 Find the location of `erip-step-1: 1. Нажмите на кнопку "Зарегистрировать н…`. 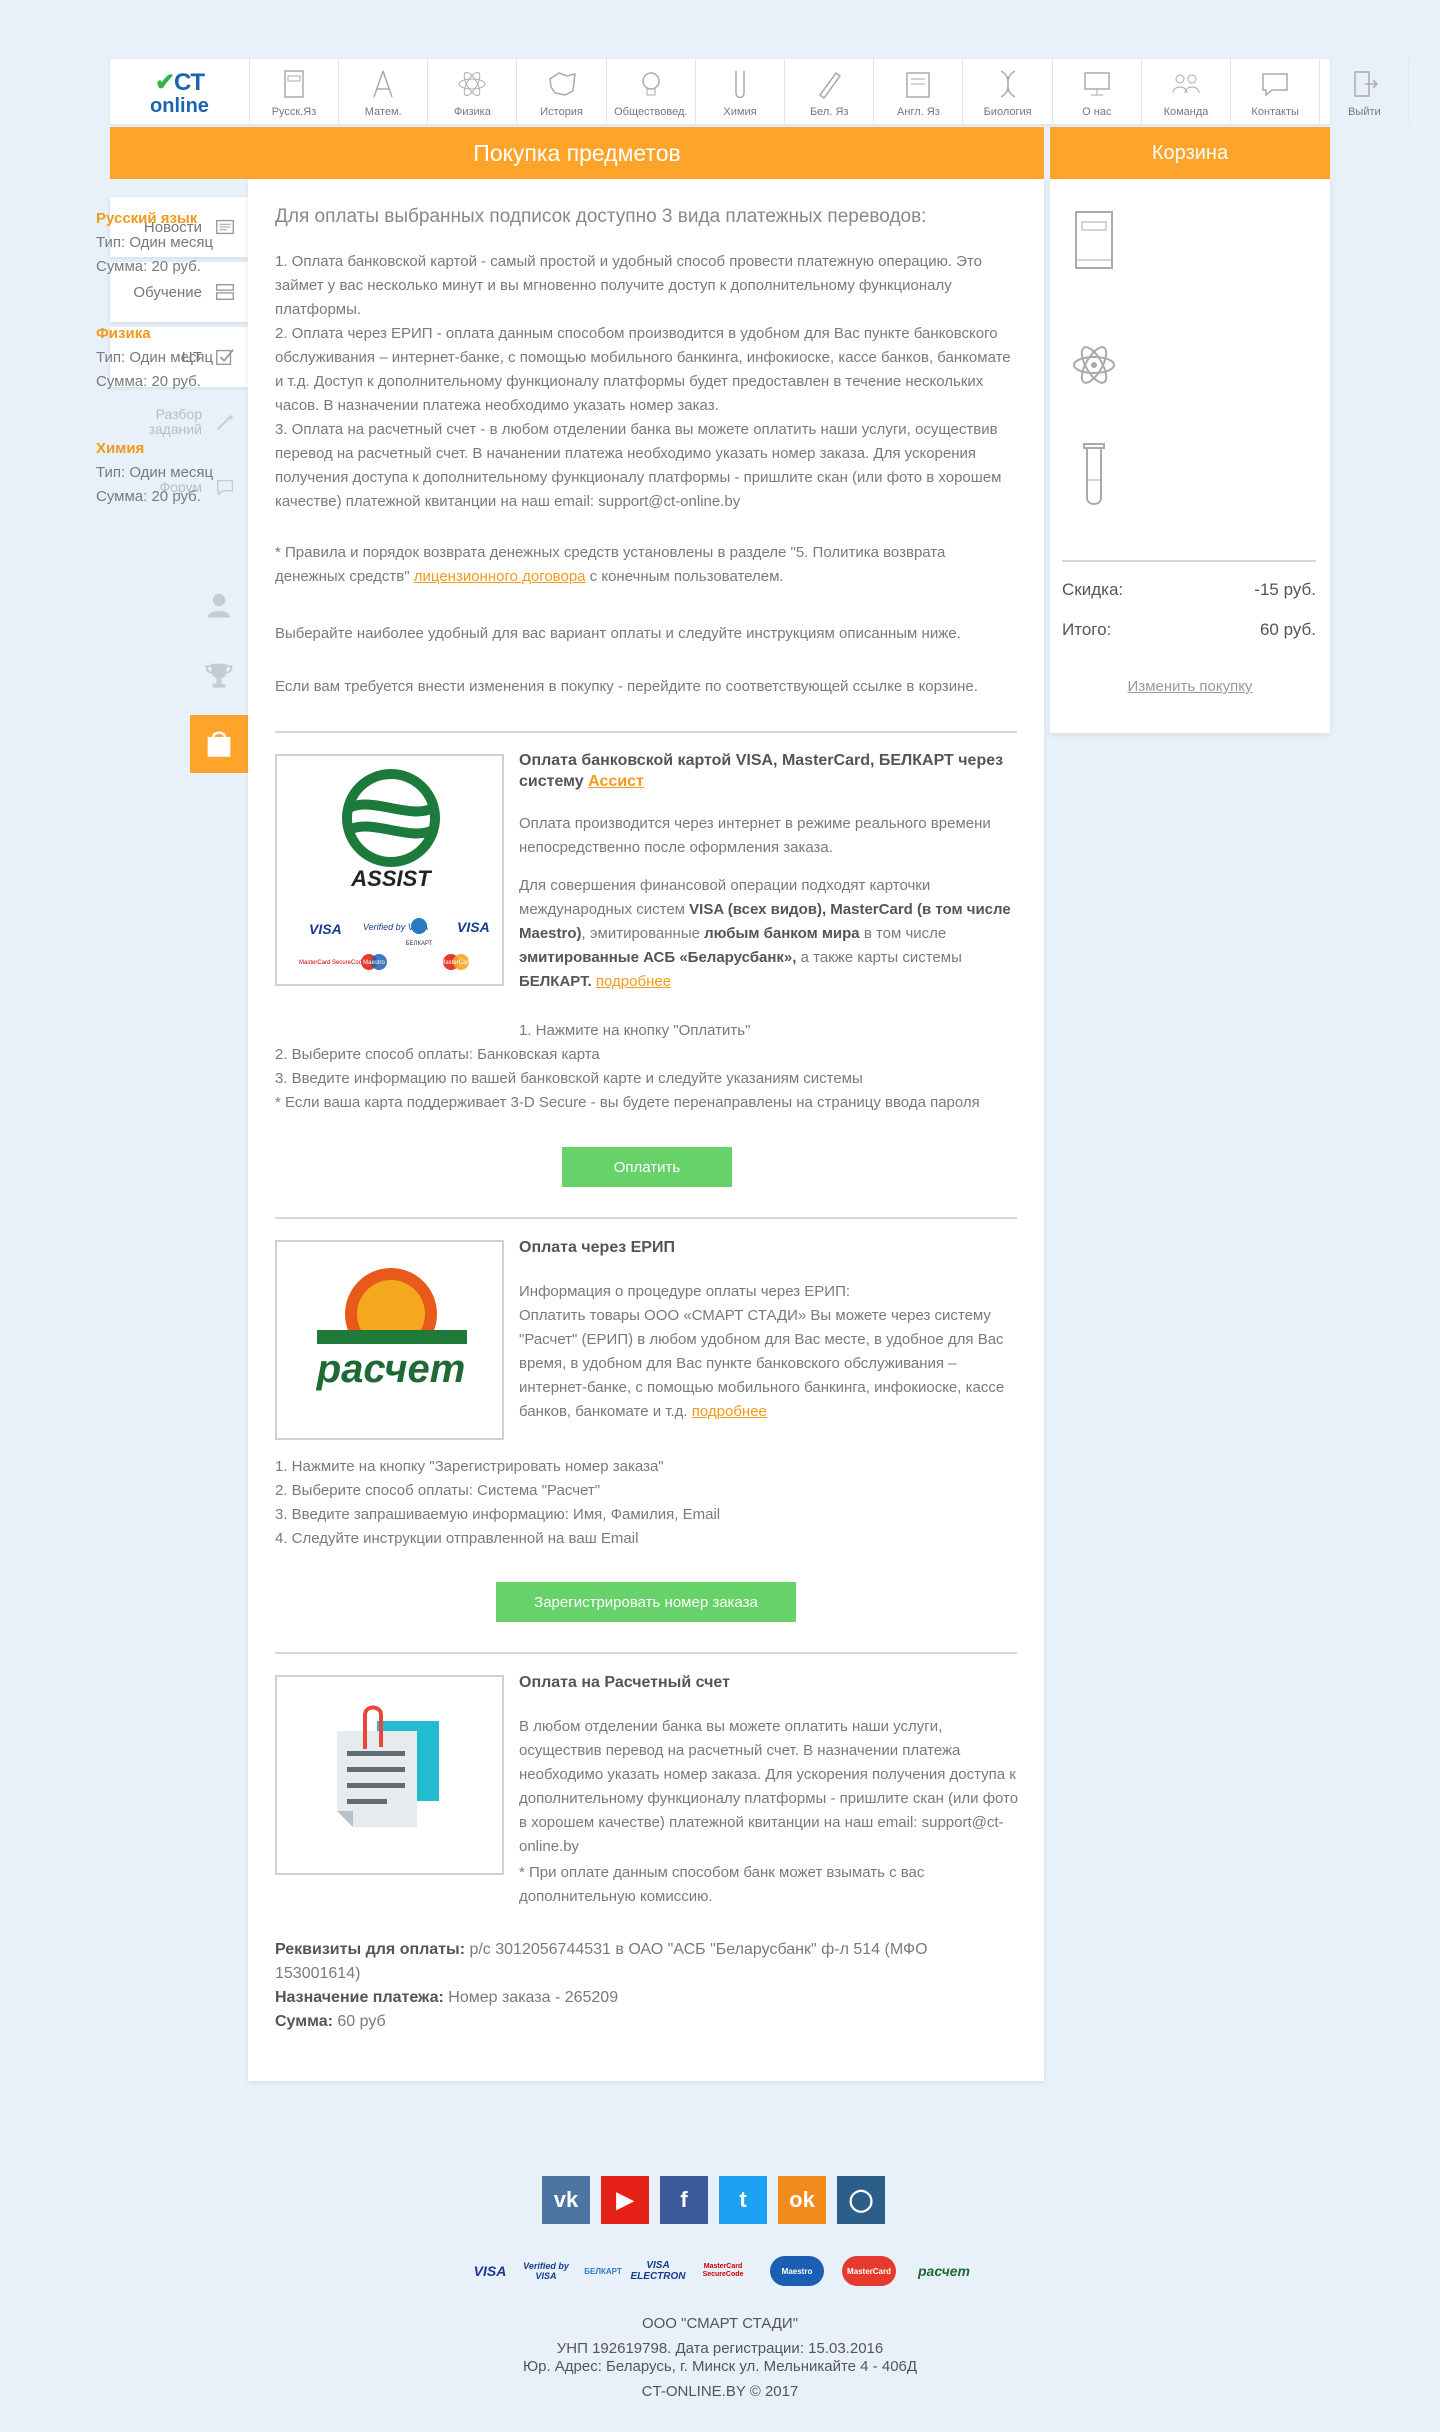

erip-step-1: 1. Нажмите на кнопку "Зарегистрировать н… is located at coordinates (469, 1466).